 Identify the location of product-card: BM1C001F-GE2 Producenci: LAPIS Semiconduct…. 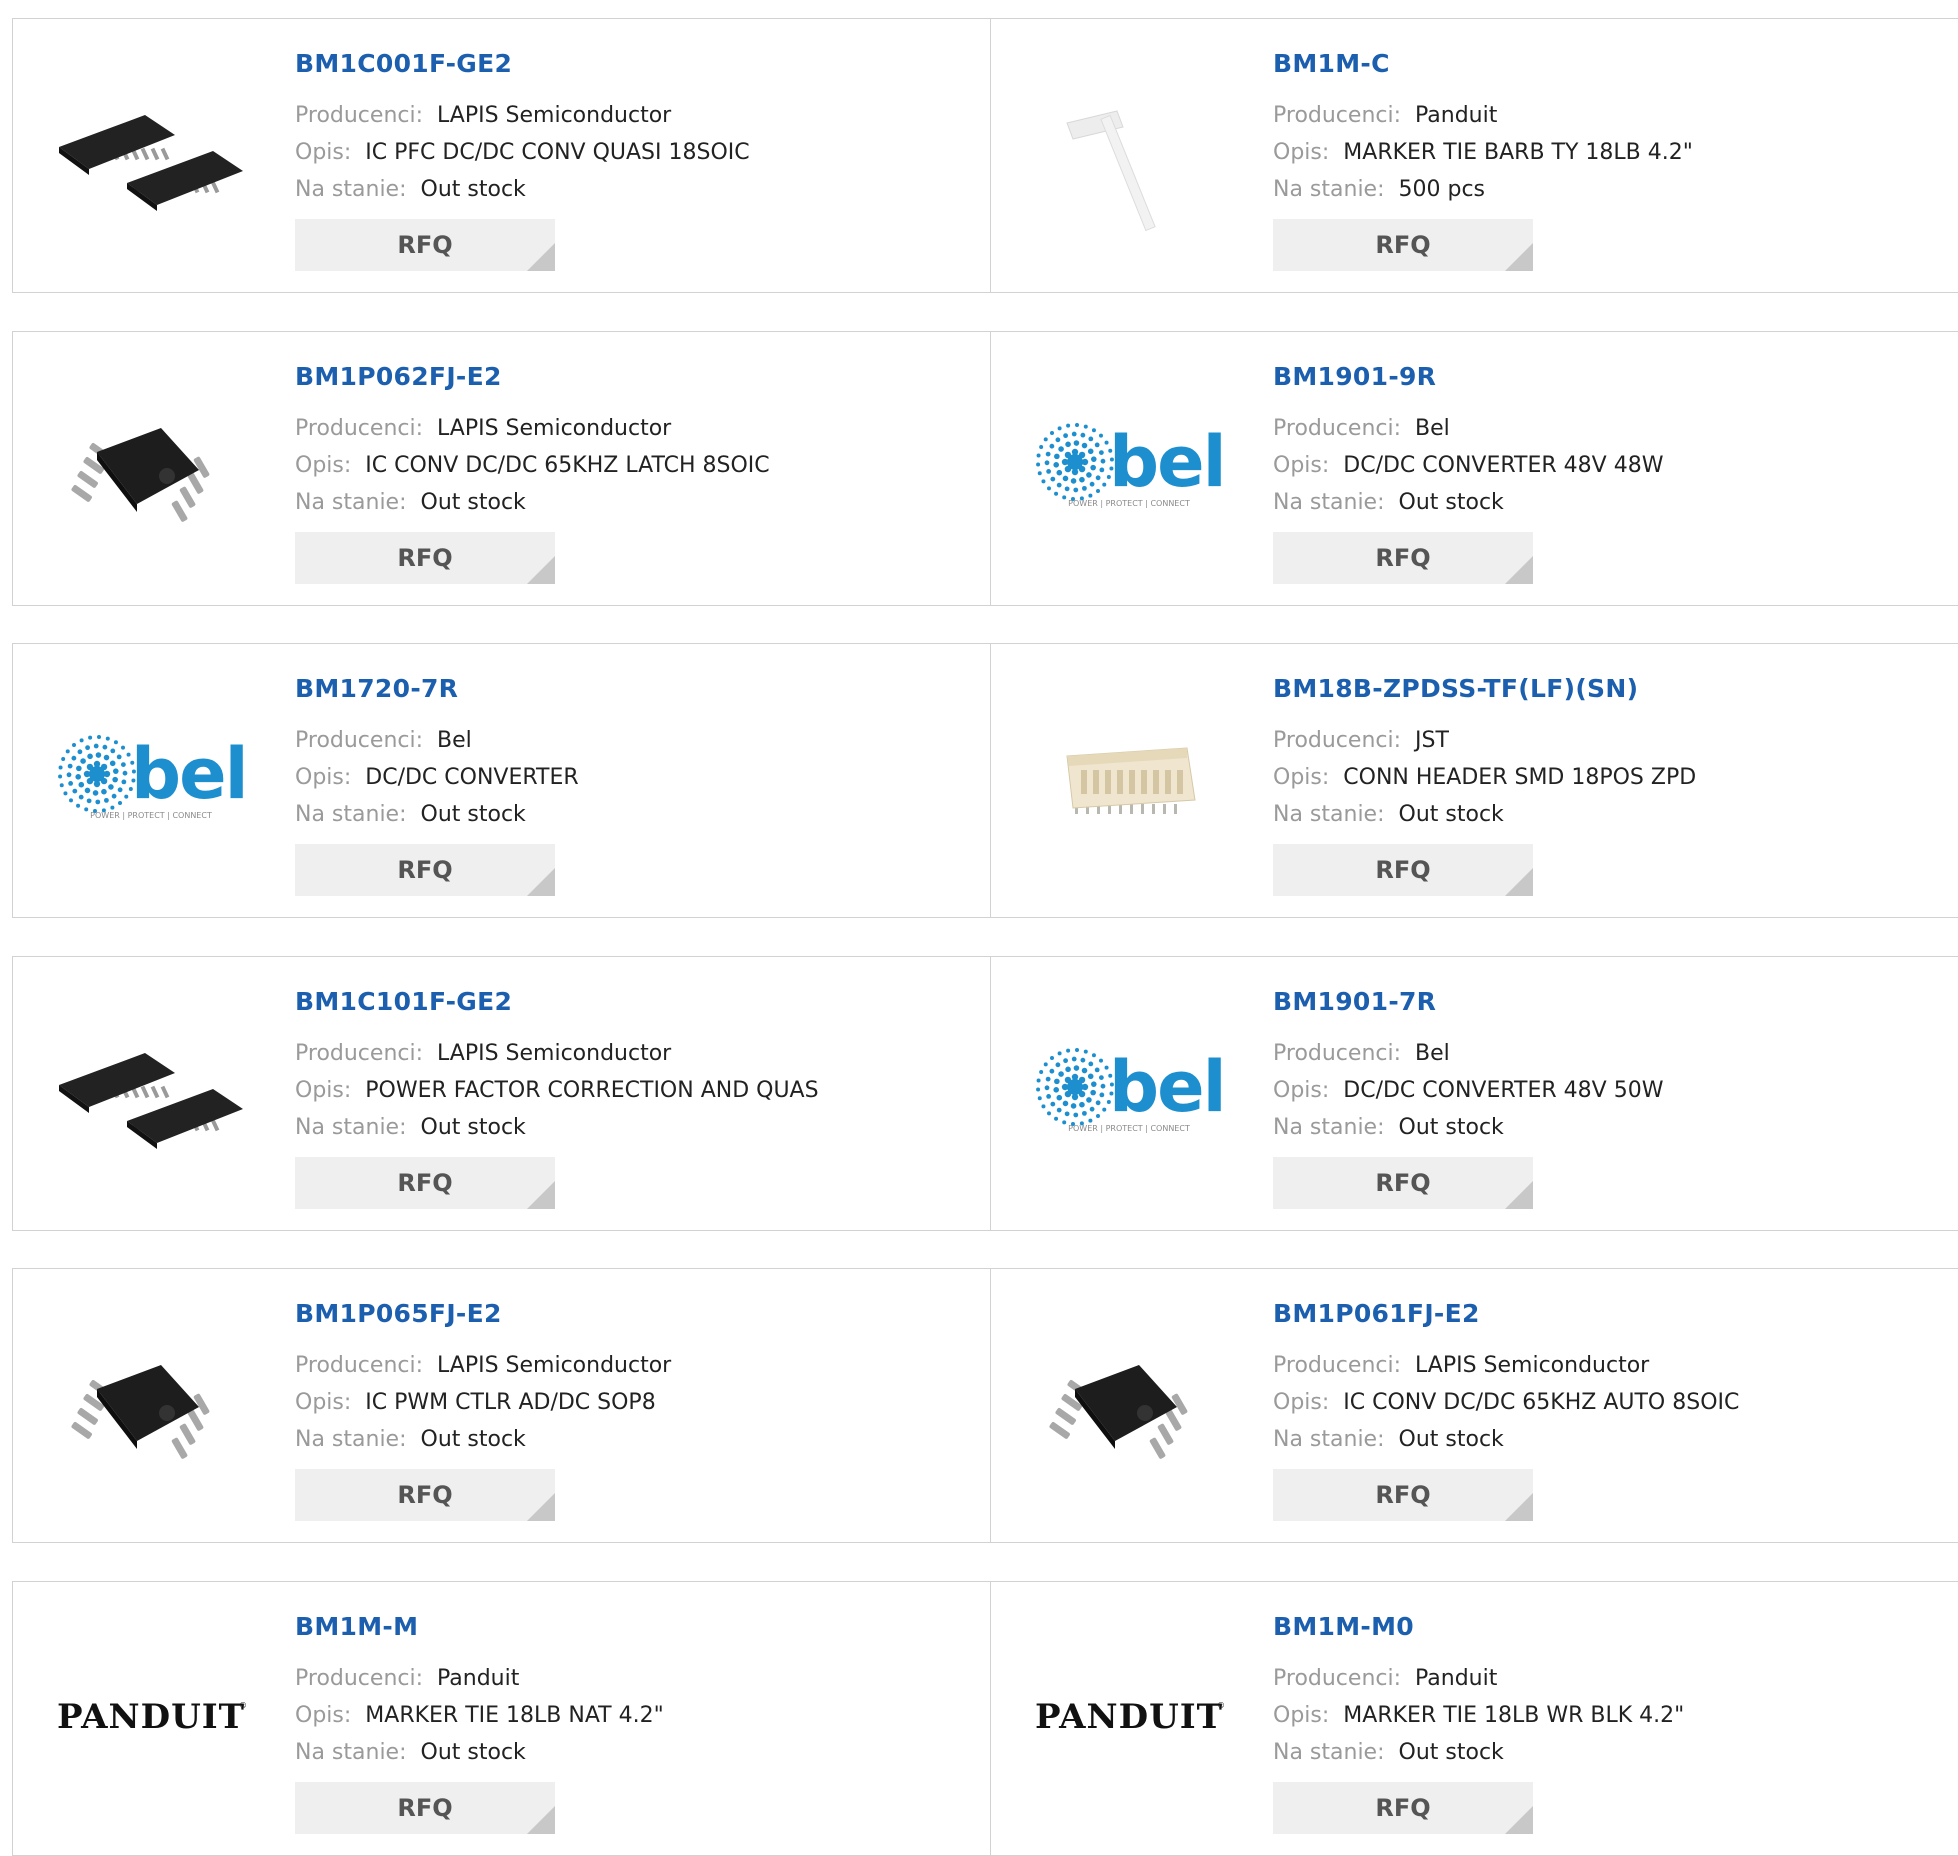
(502, 155).